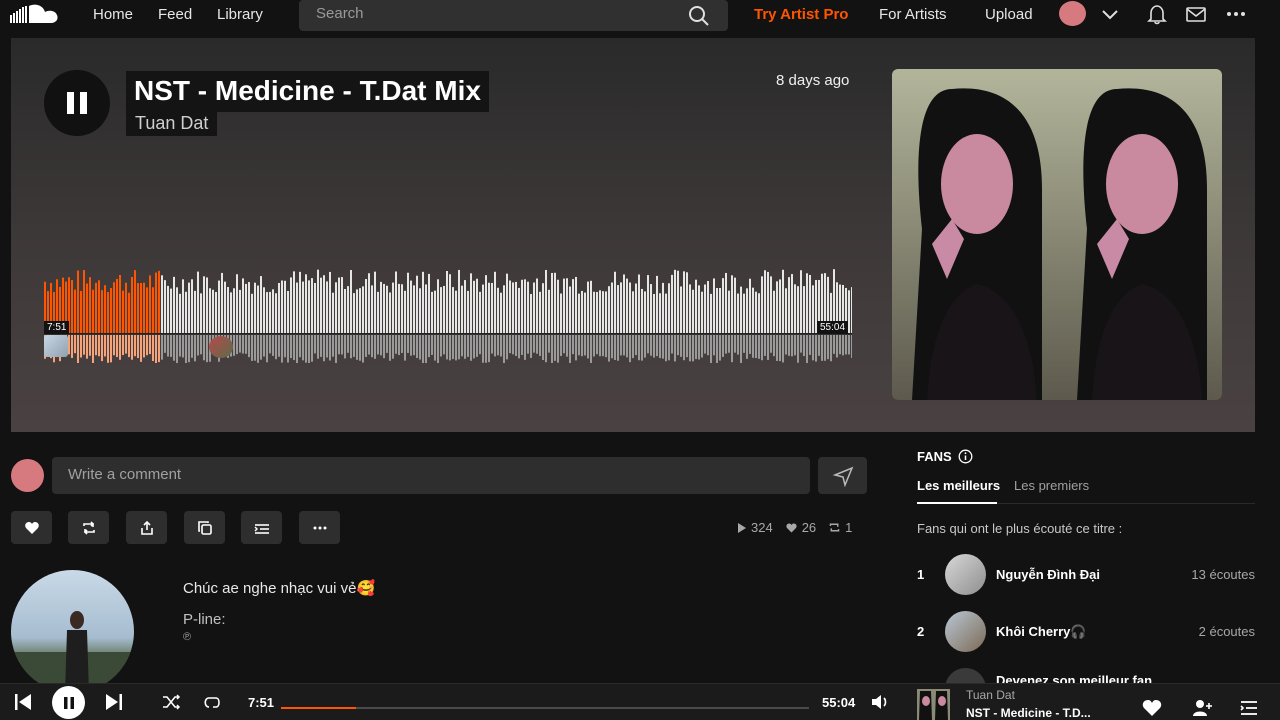 Image resolution: width=1280 pixels, height=720 pixels. What do you see at coordinates (1041, 632) in the screenshot?
I see `fan-name: Khôi Cherry🎧` at bounding box center [1041, 632].